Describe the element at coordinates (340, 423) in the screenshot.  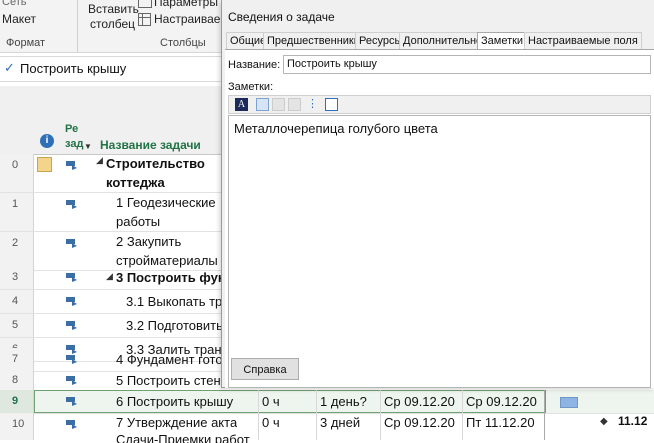
I see `duration-cell: 3 дней` at that location.